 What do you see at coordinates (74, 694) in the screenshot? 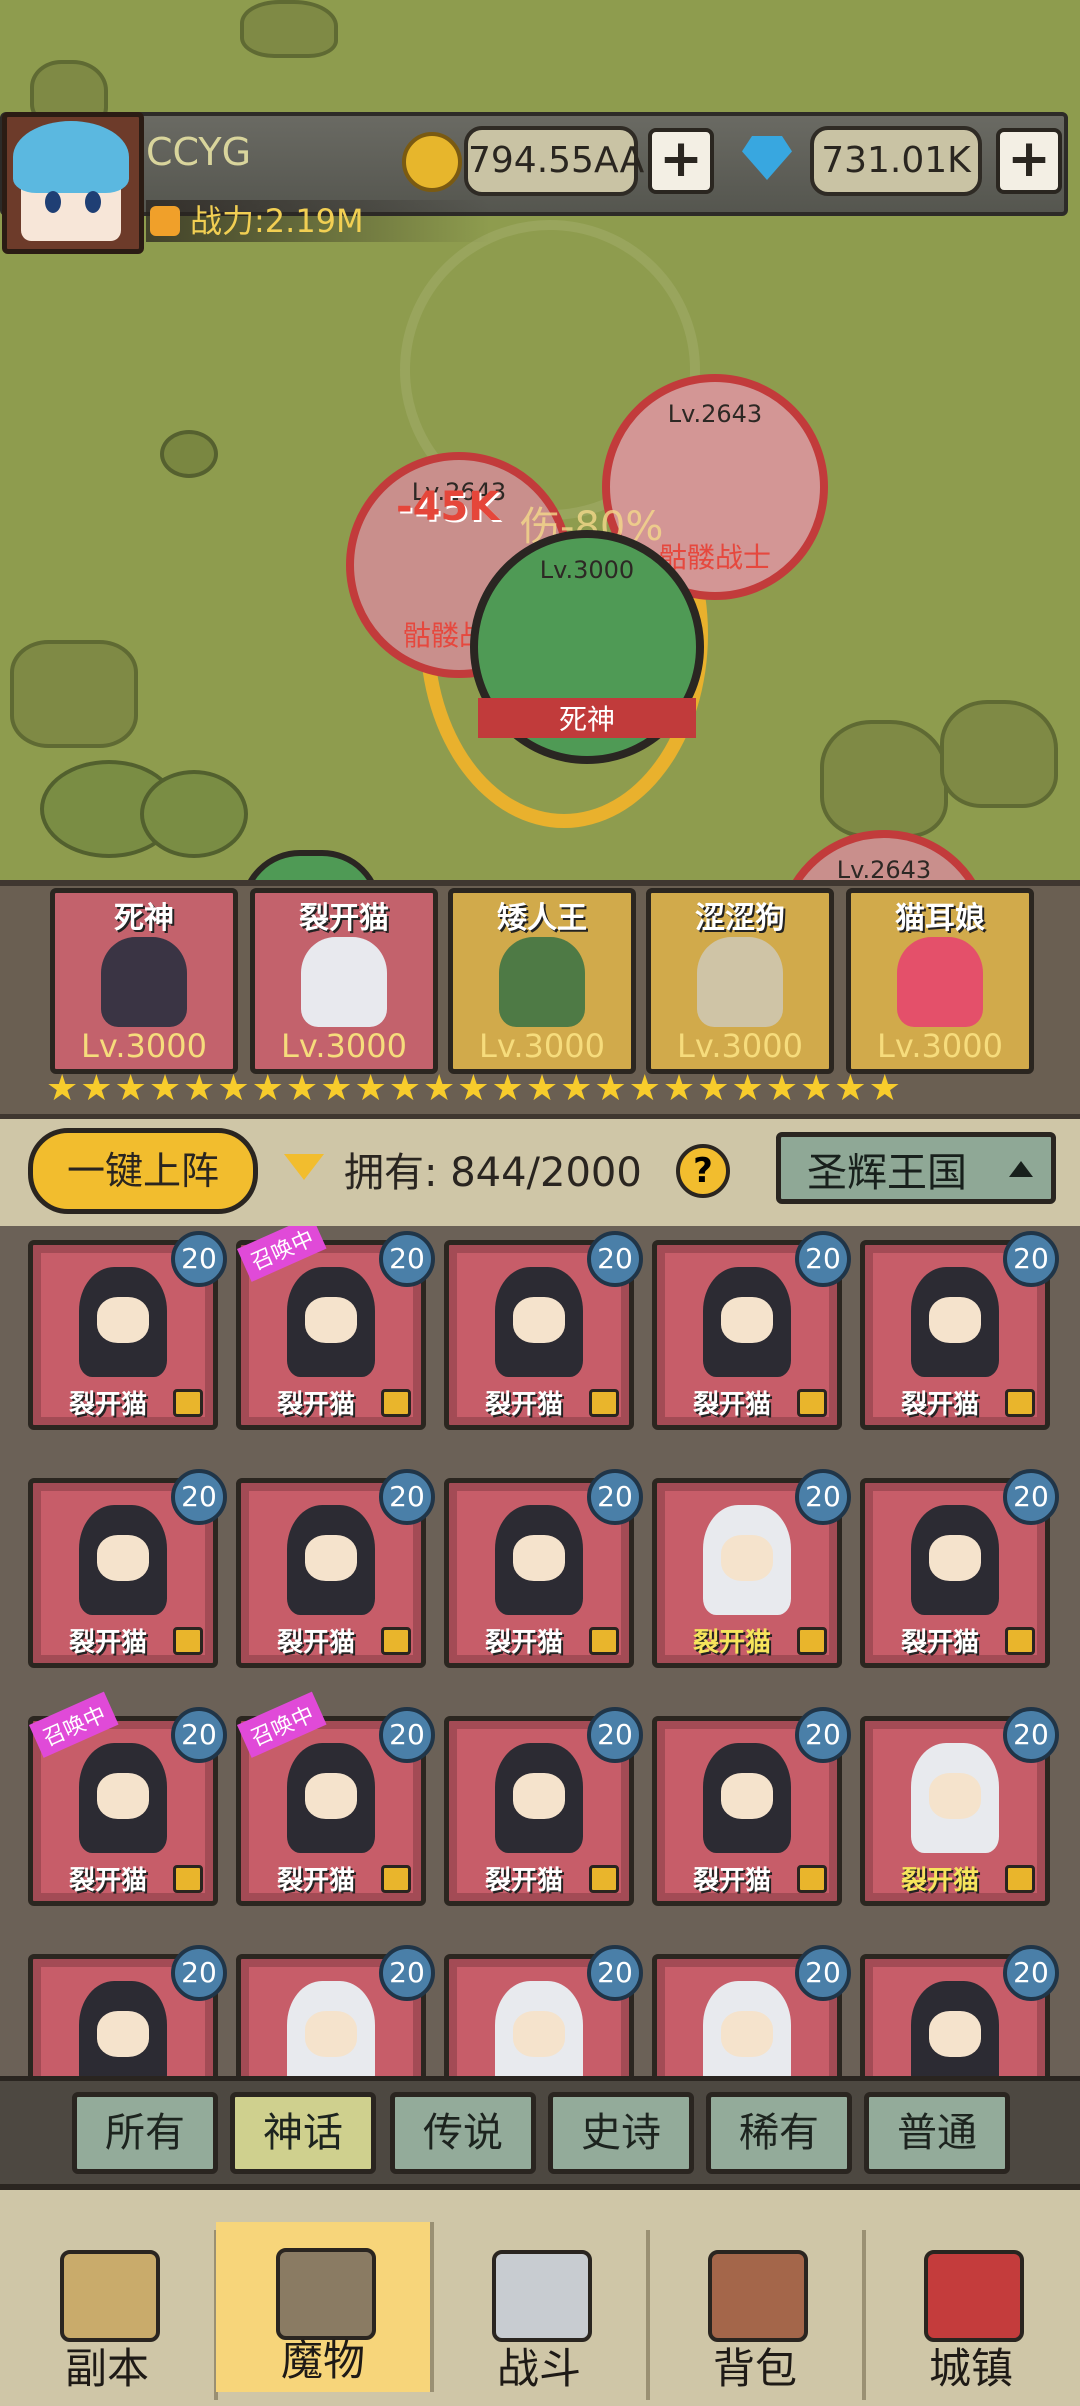
I see `map-stone` at bounding box center [74, 694].